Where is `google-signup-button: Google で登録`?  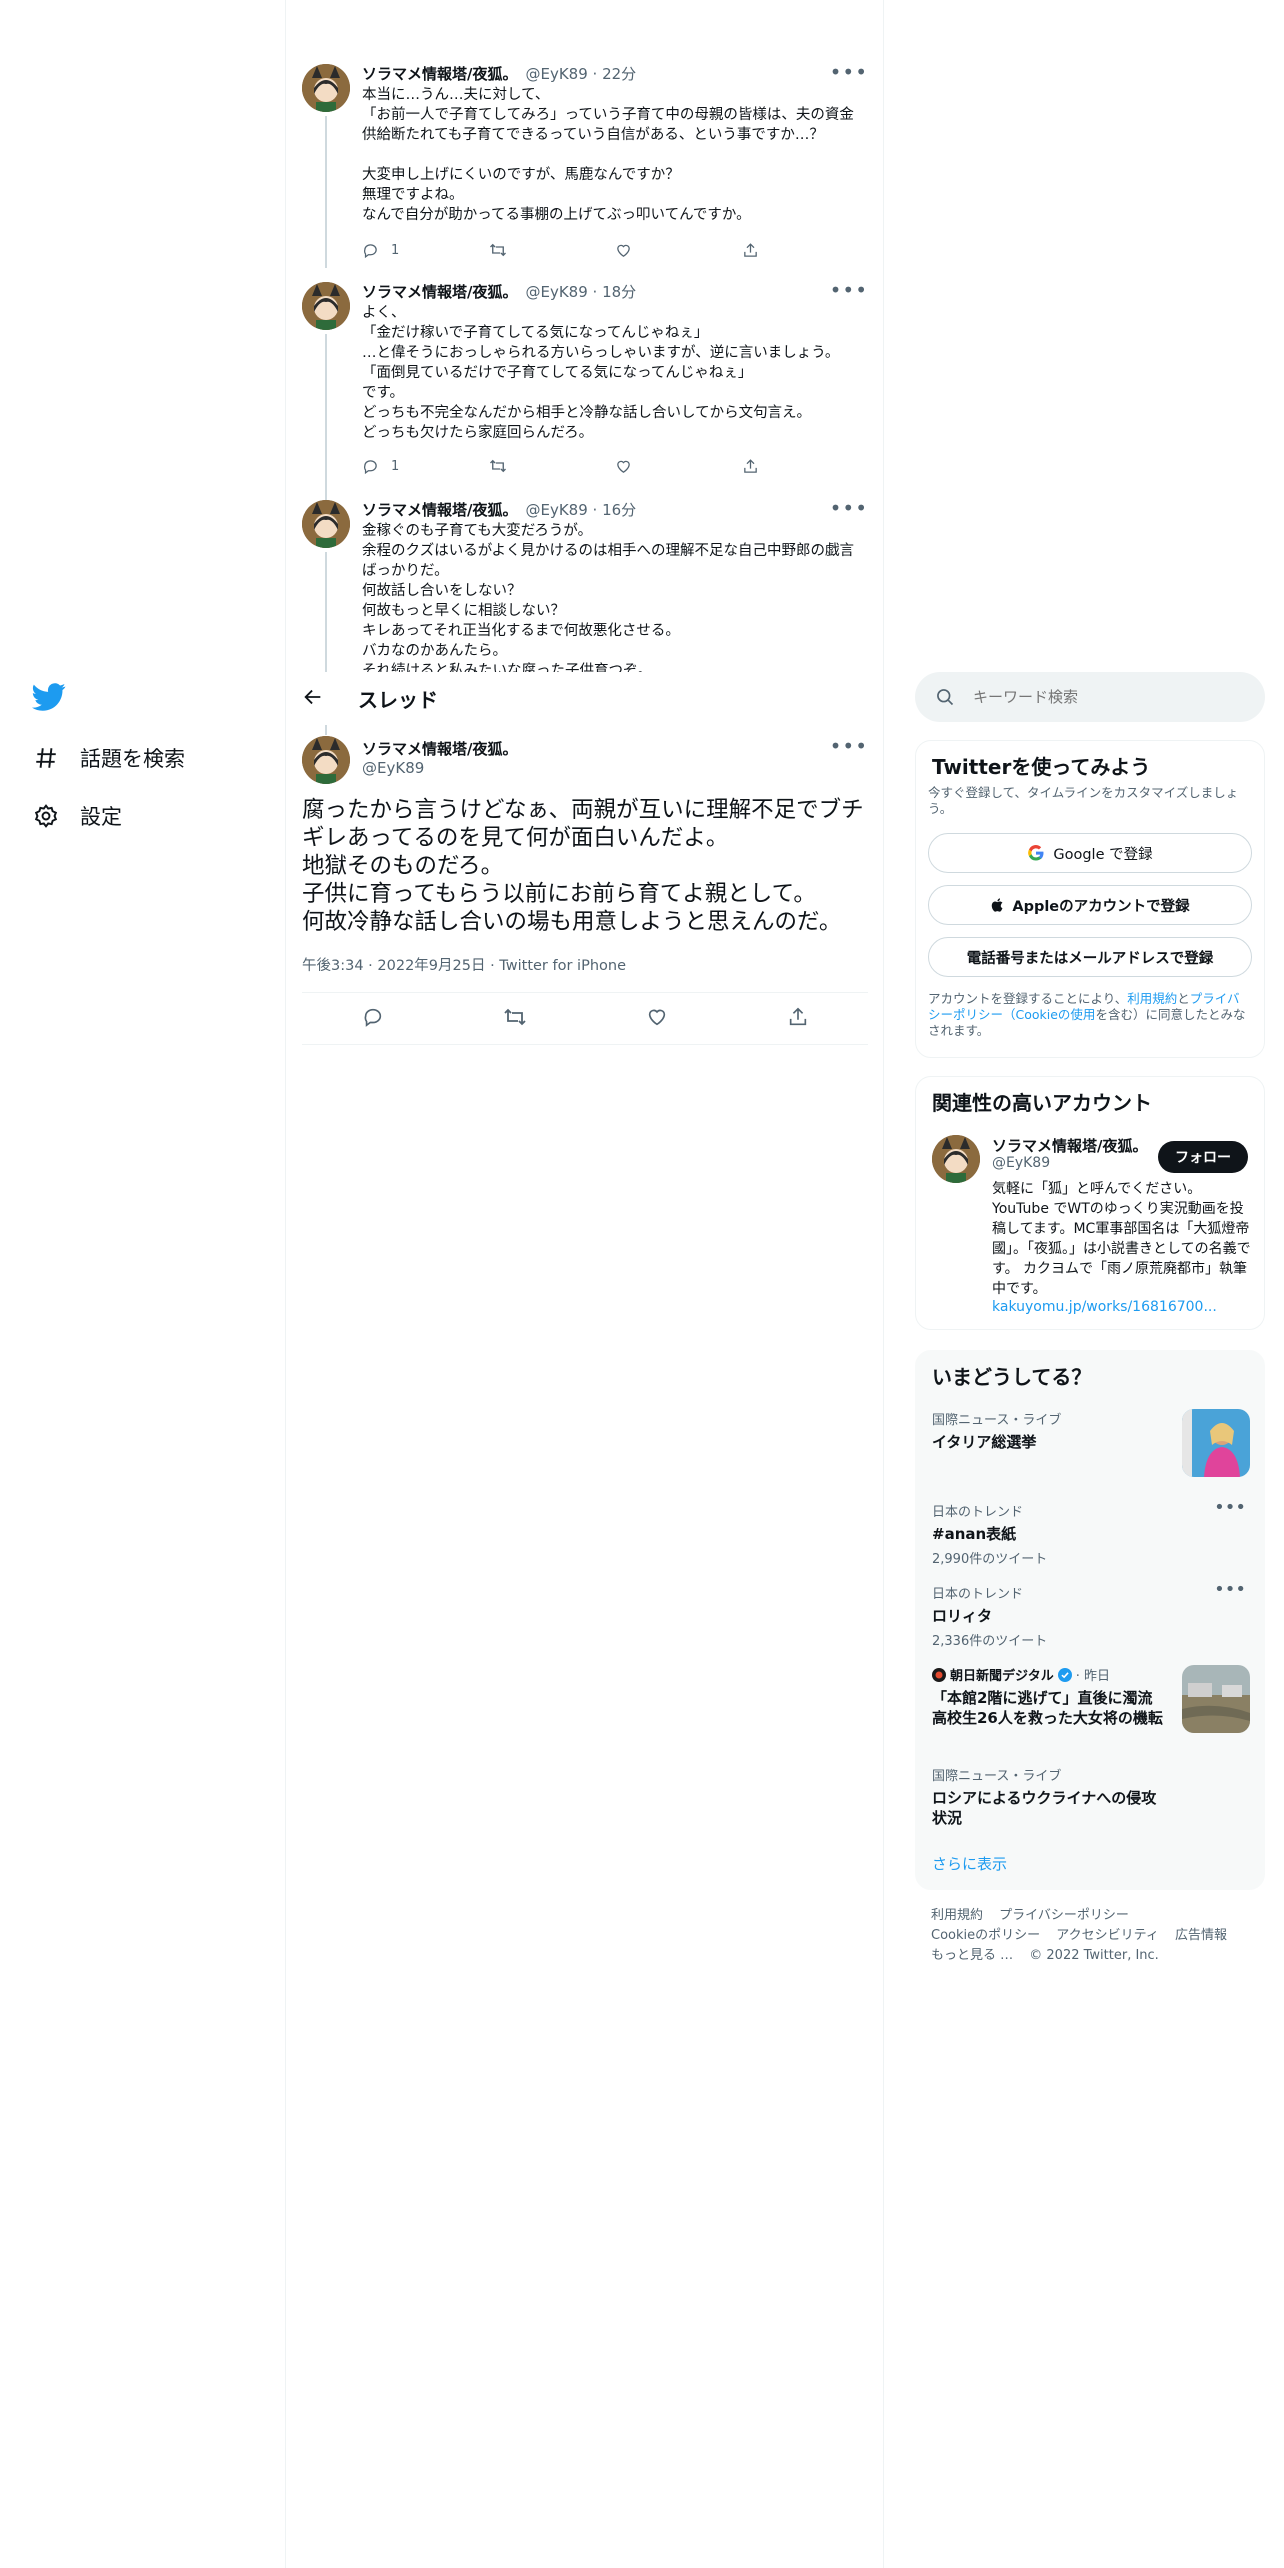
google-signup-button: Google で登録 is located at coordinates (1090, 853).